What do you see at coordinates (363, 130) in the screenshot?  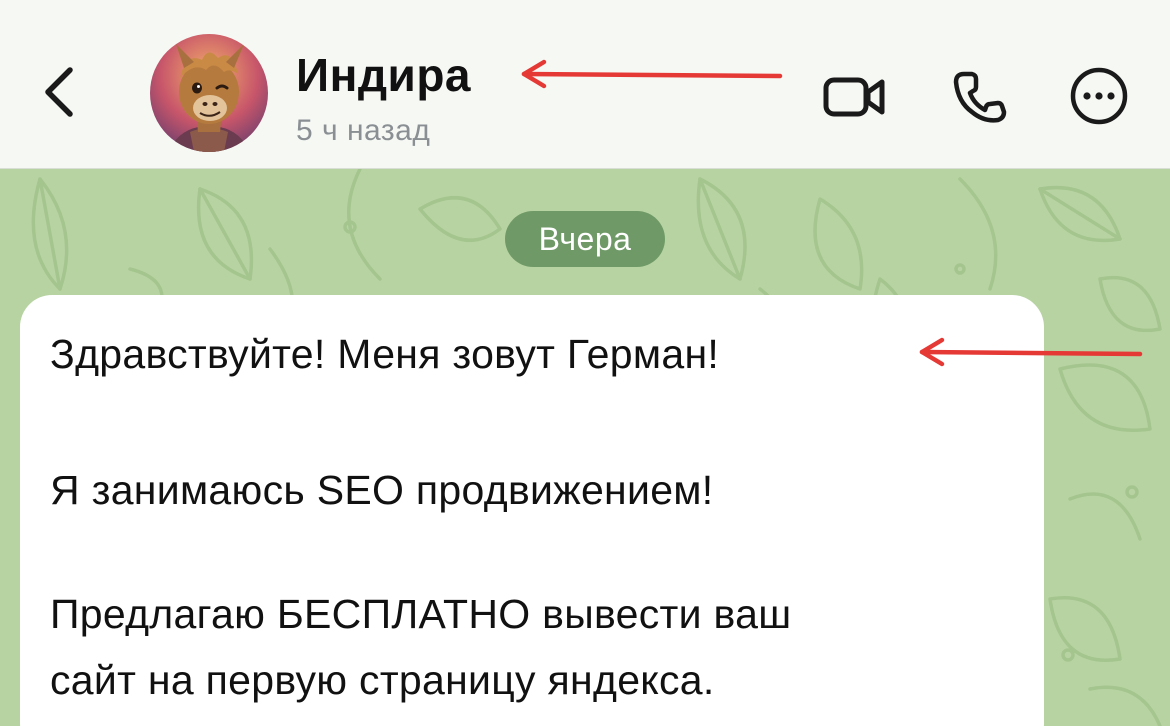 I see `last-seen-status: 5 ч назад` at bounding box center [363, 130].